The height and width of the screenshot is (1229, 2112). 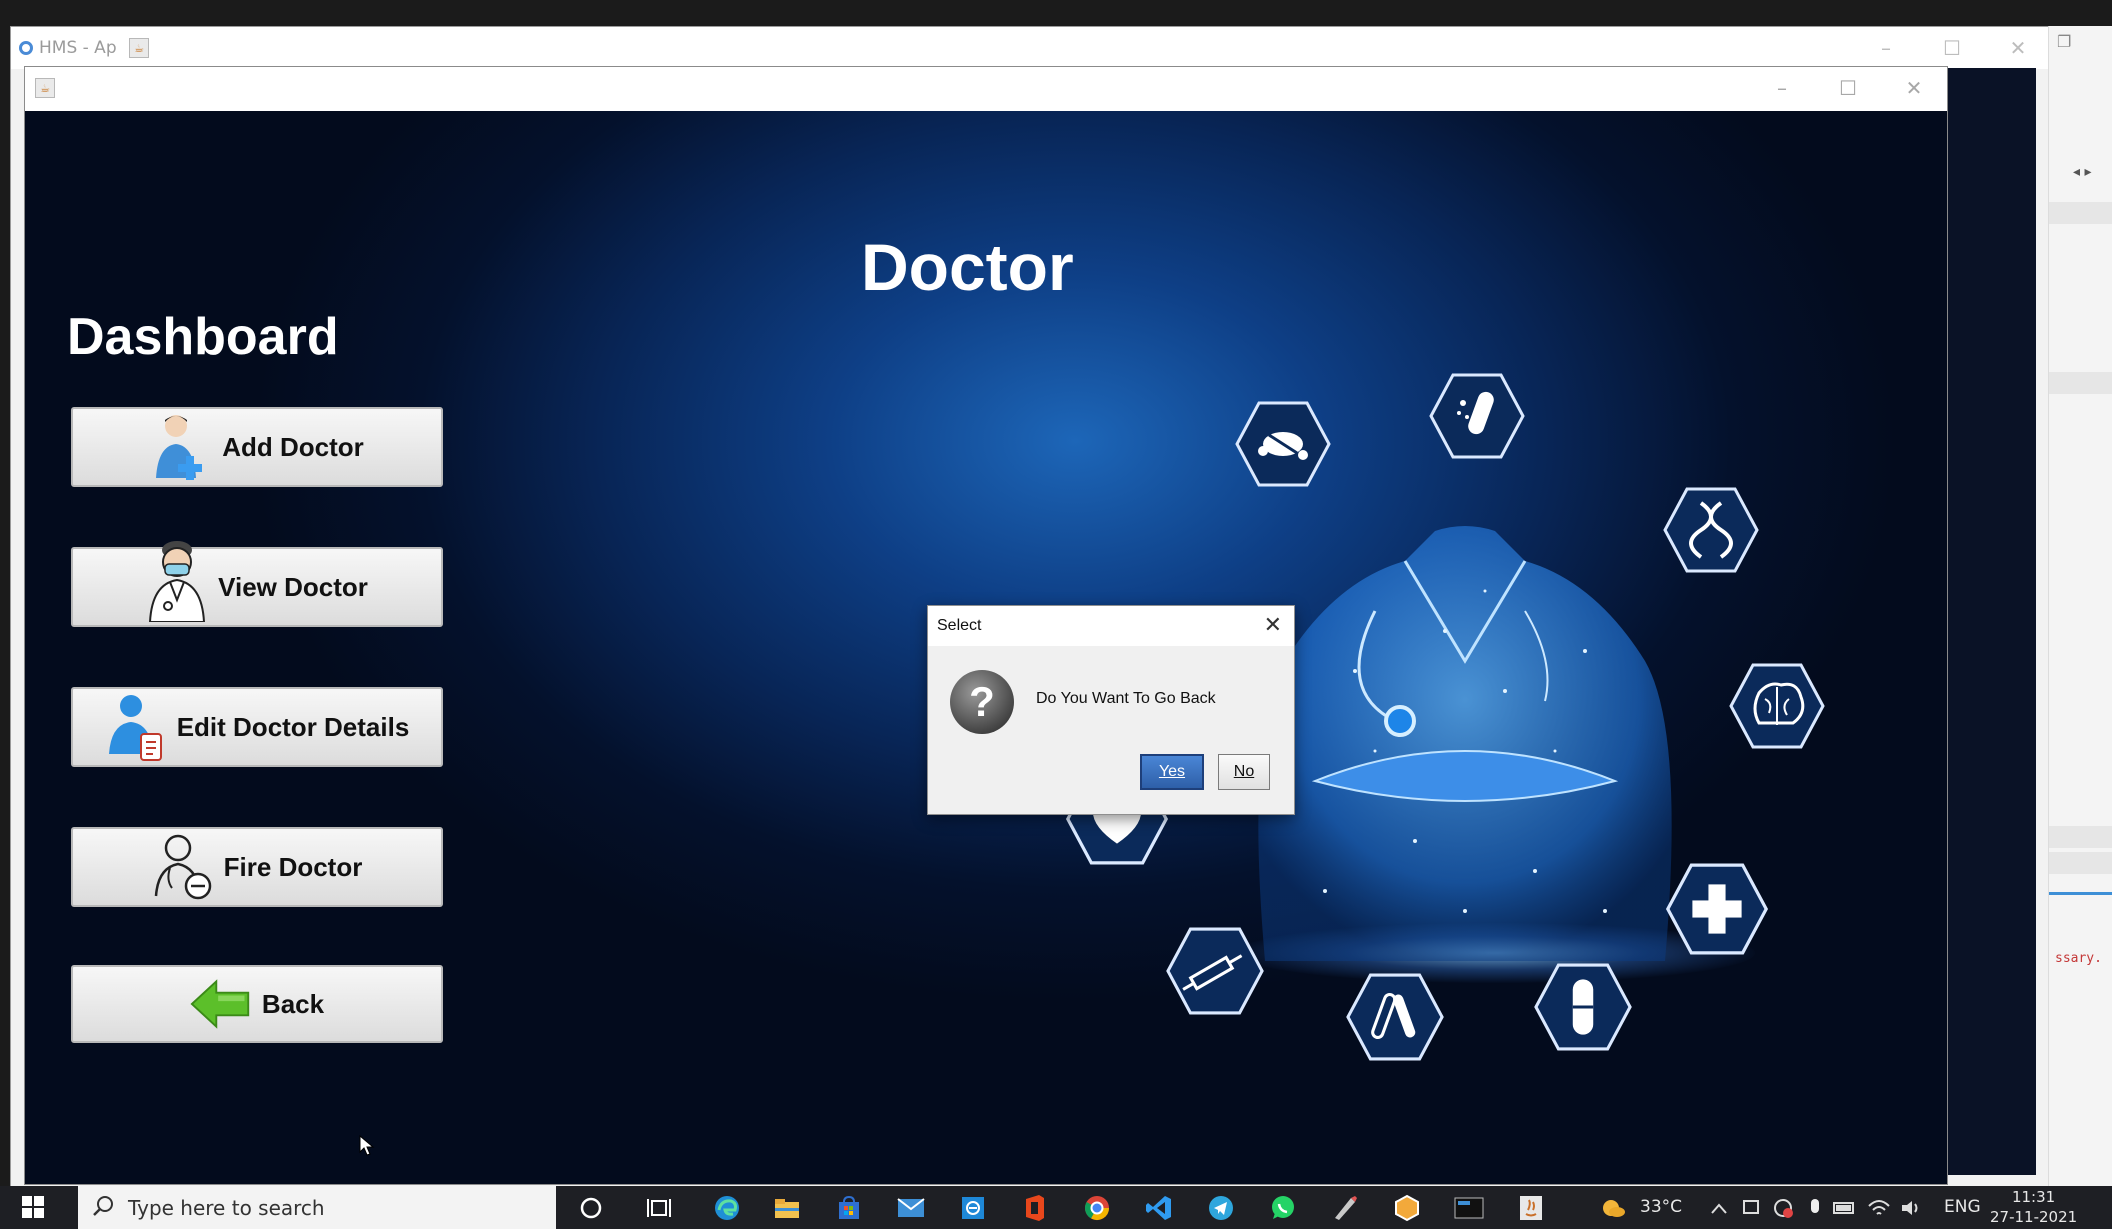 What do you see at coordinates (293, 866) in the screenshot?
I see `fire-doctor-label: Fire Doctor` at bounding box center [293, 866].